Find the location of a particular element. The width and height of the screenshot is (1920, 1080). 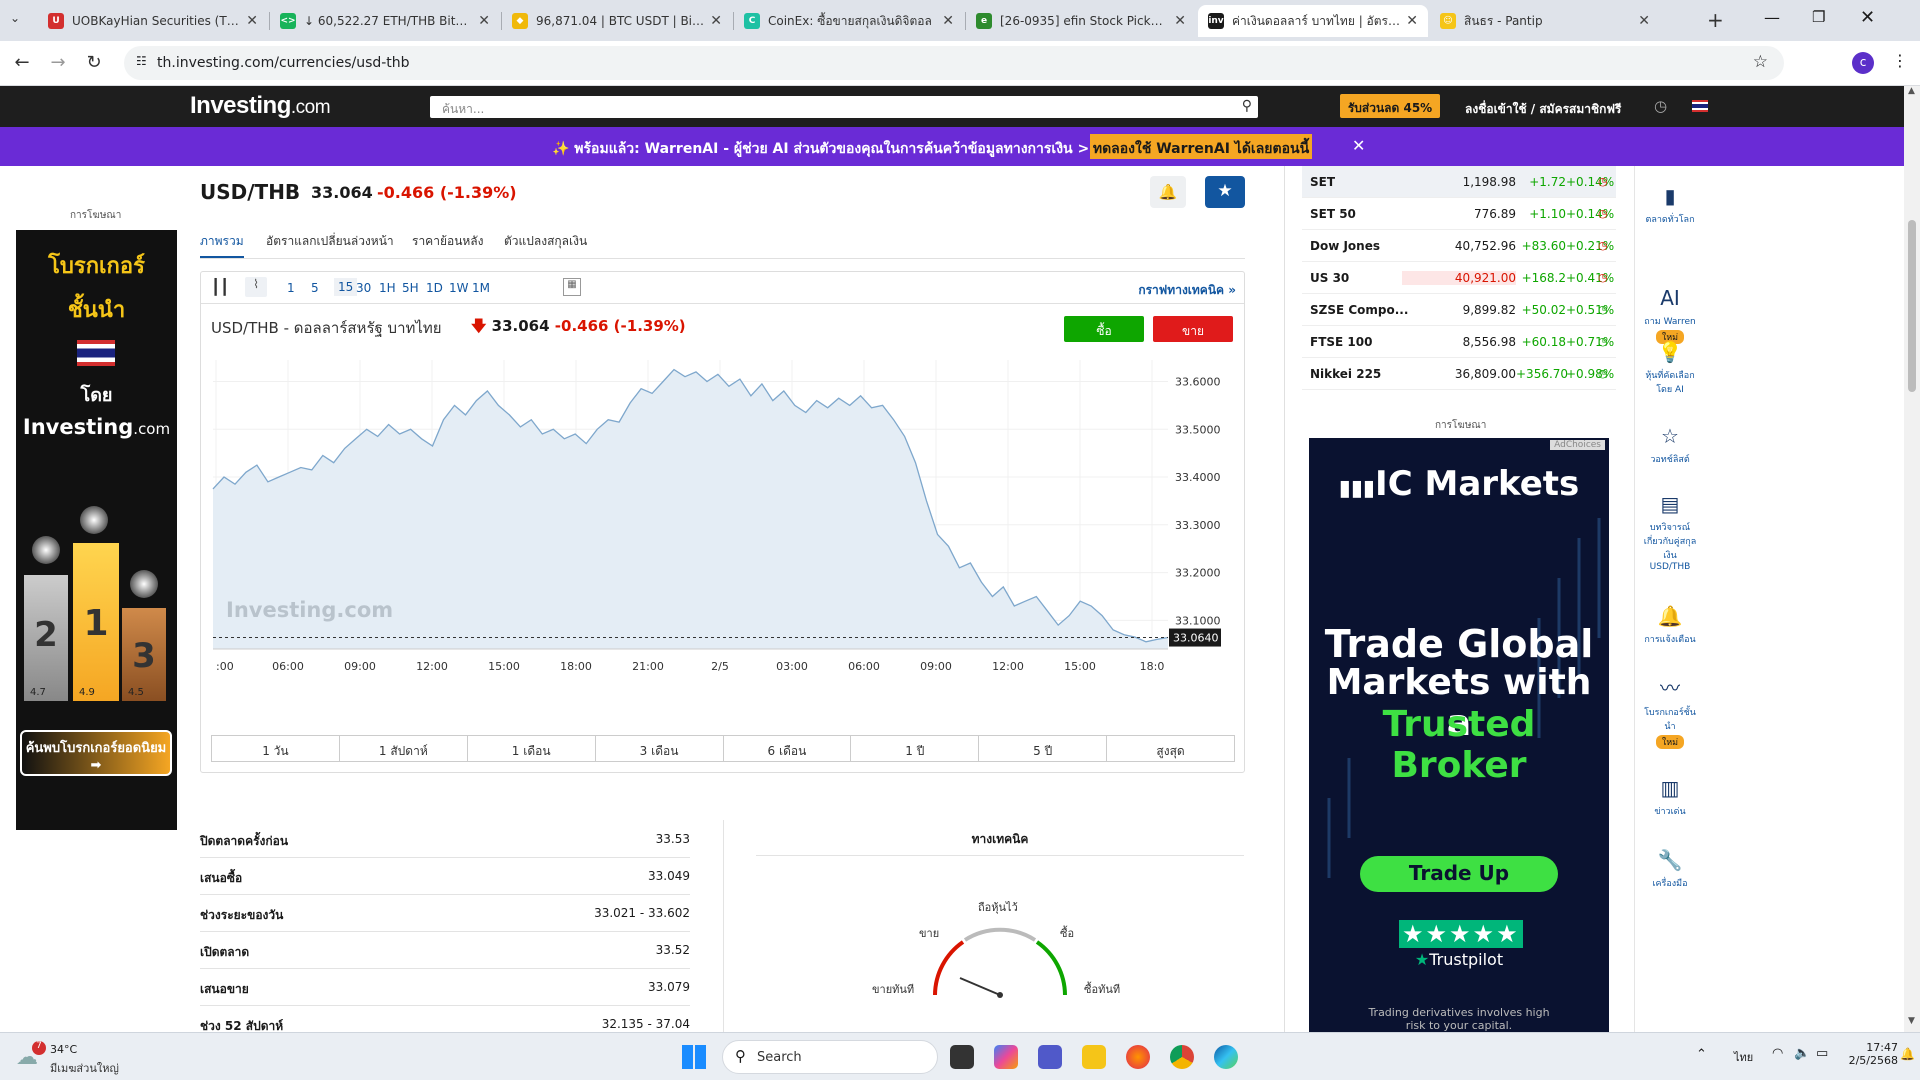

market-row: SET 1,198.98 +1.72 +0.14% ◷ is located at coordinates (1459, 182).